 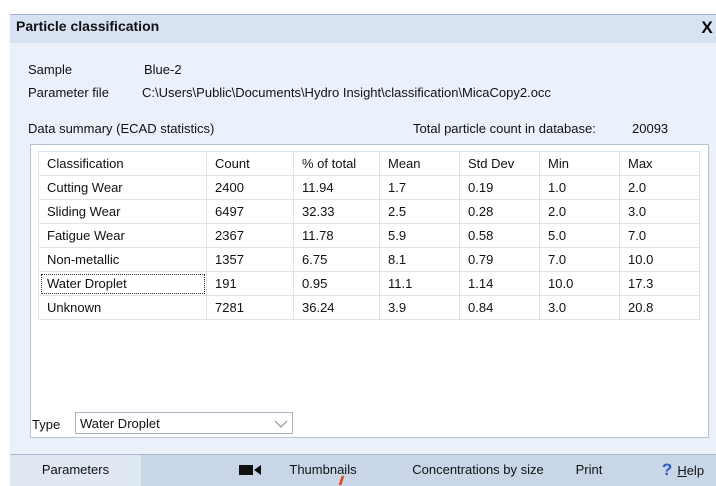 I want to click on parameters-button-label: Parameters, so click(x=75, y=469).